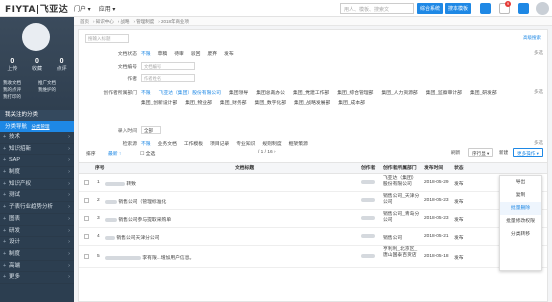  I want to click on filter-option: 废弃, so click(212, 53).